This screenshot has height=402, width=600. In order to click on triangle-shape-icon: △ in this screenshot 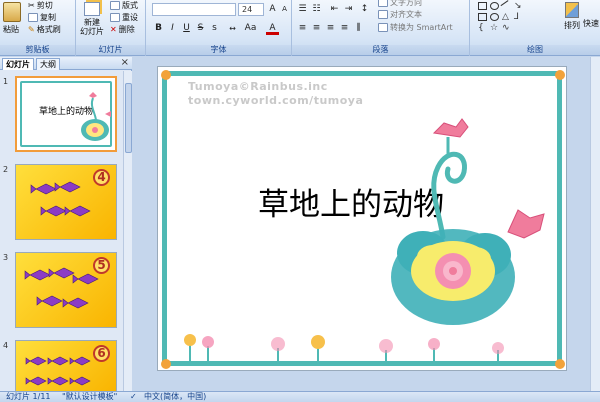, I will do `click(506, 17)`.